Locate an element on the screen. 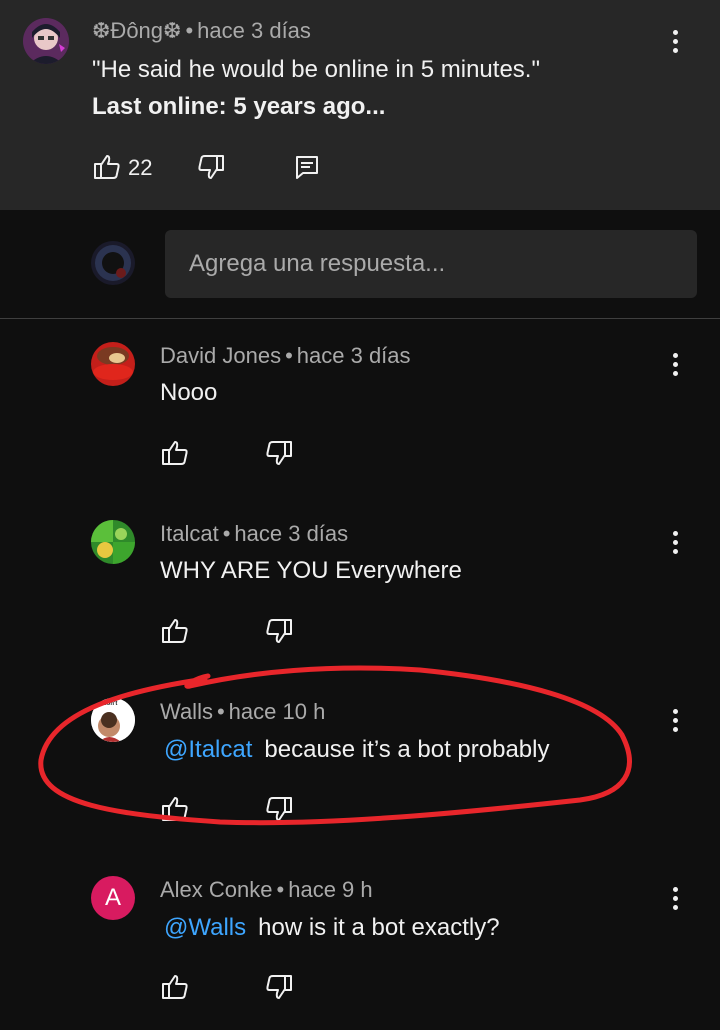 This screenshot has width=720, height=1030. reply-meta: David Jones • hace 3 días is located at coordinates (285, 355).